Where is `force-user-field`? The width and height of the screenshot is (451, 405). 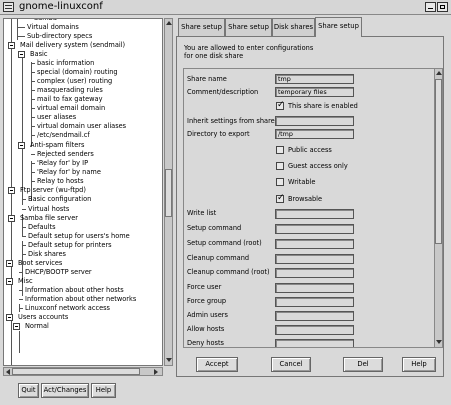 force-user-field is located at coordinates (314, 288).